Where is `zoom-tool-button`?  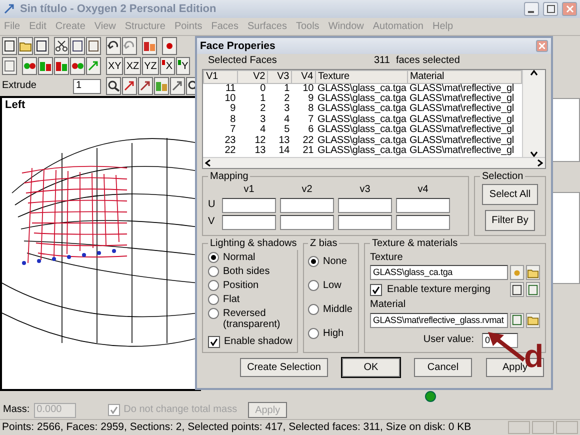
zoom-tool-button is located at coordinates (113, 86).